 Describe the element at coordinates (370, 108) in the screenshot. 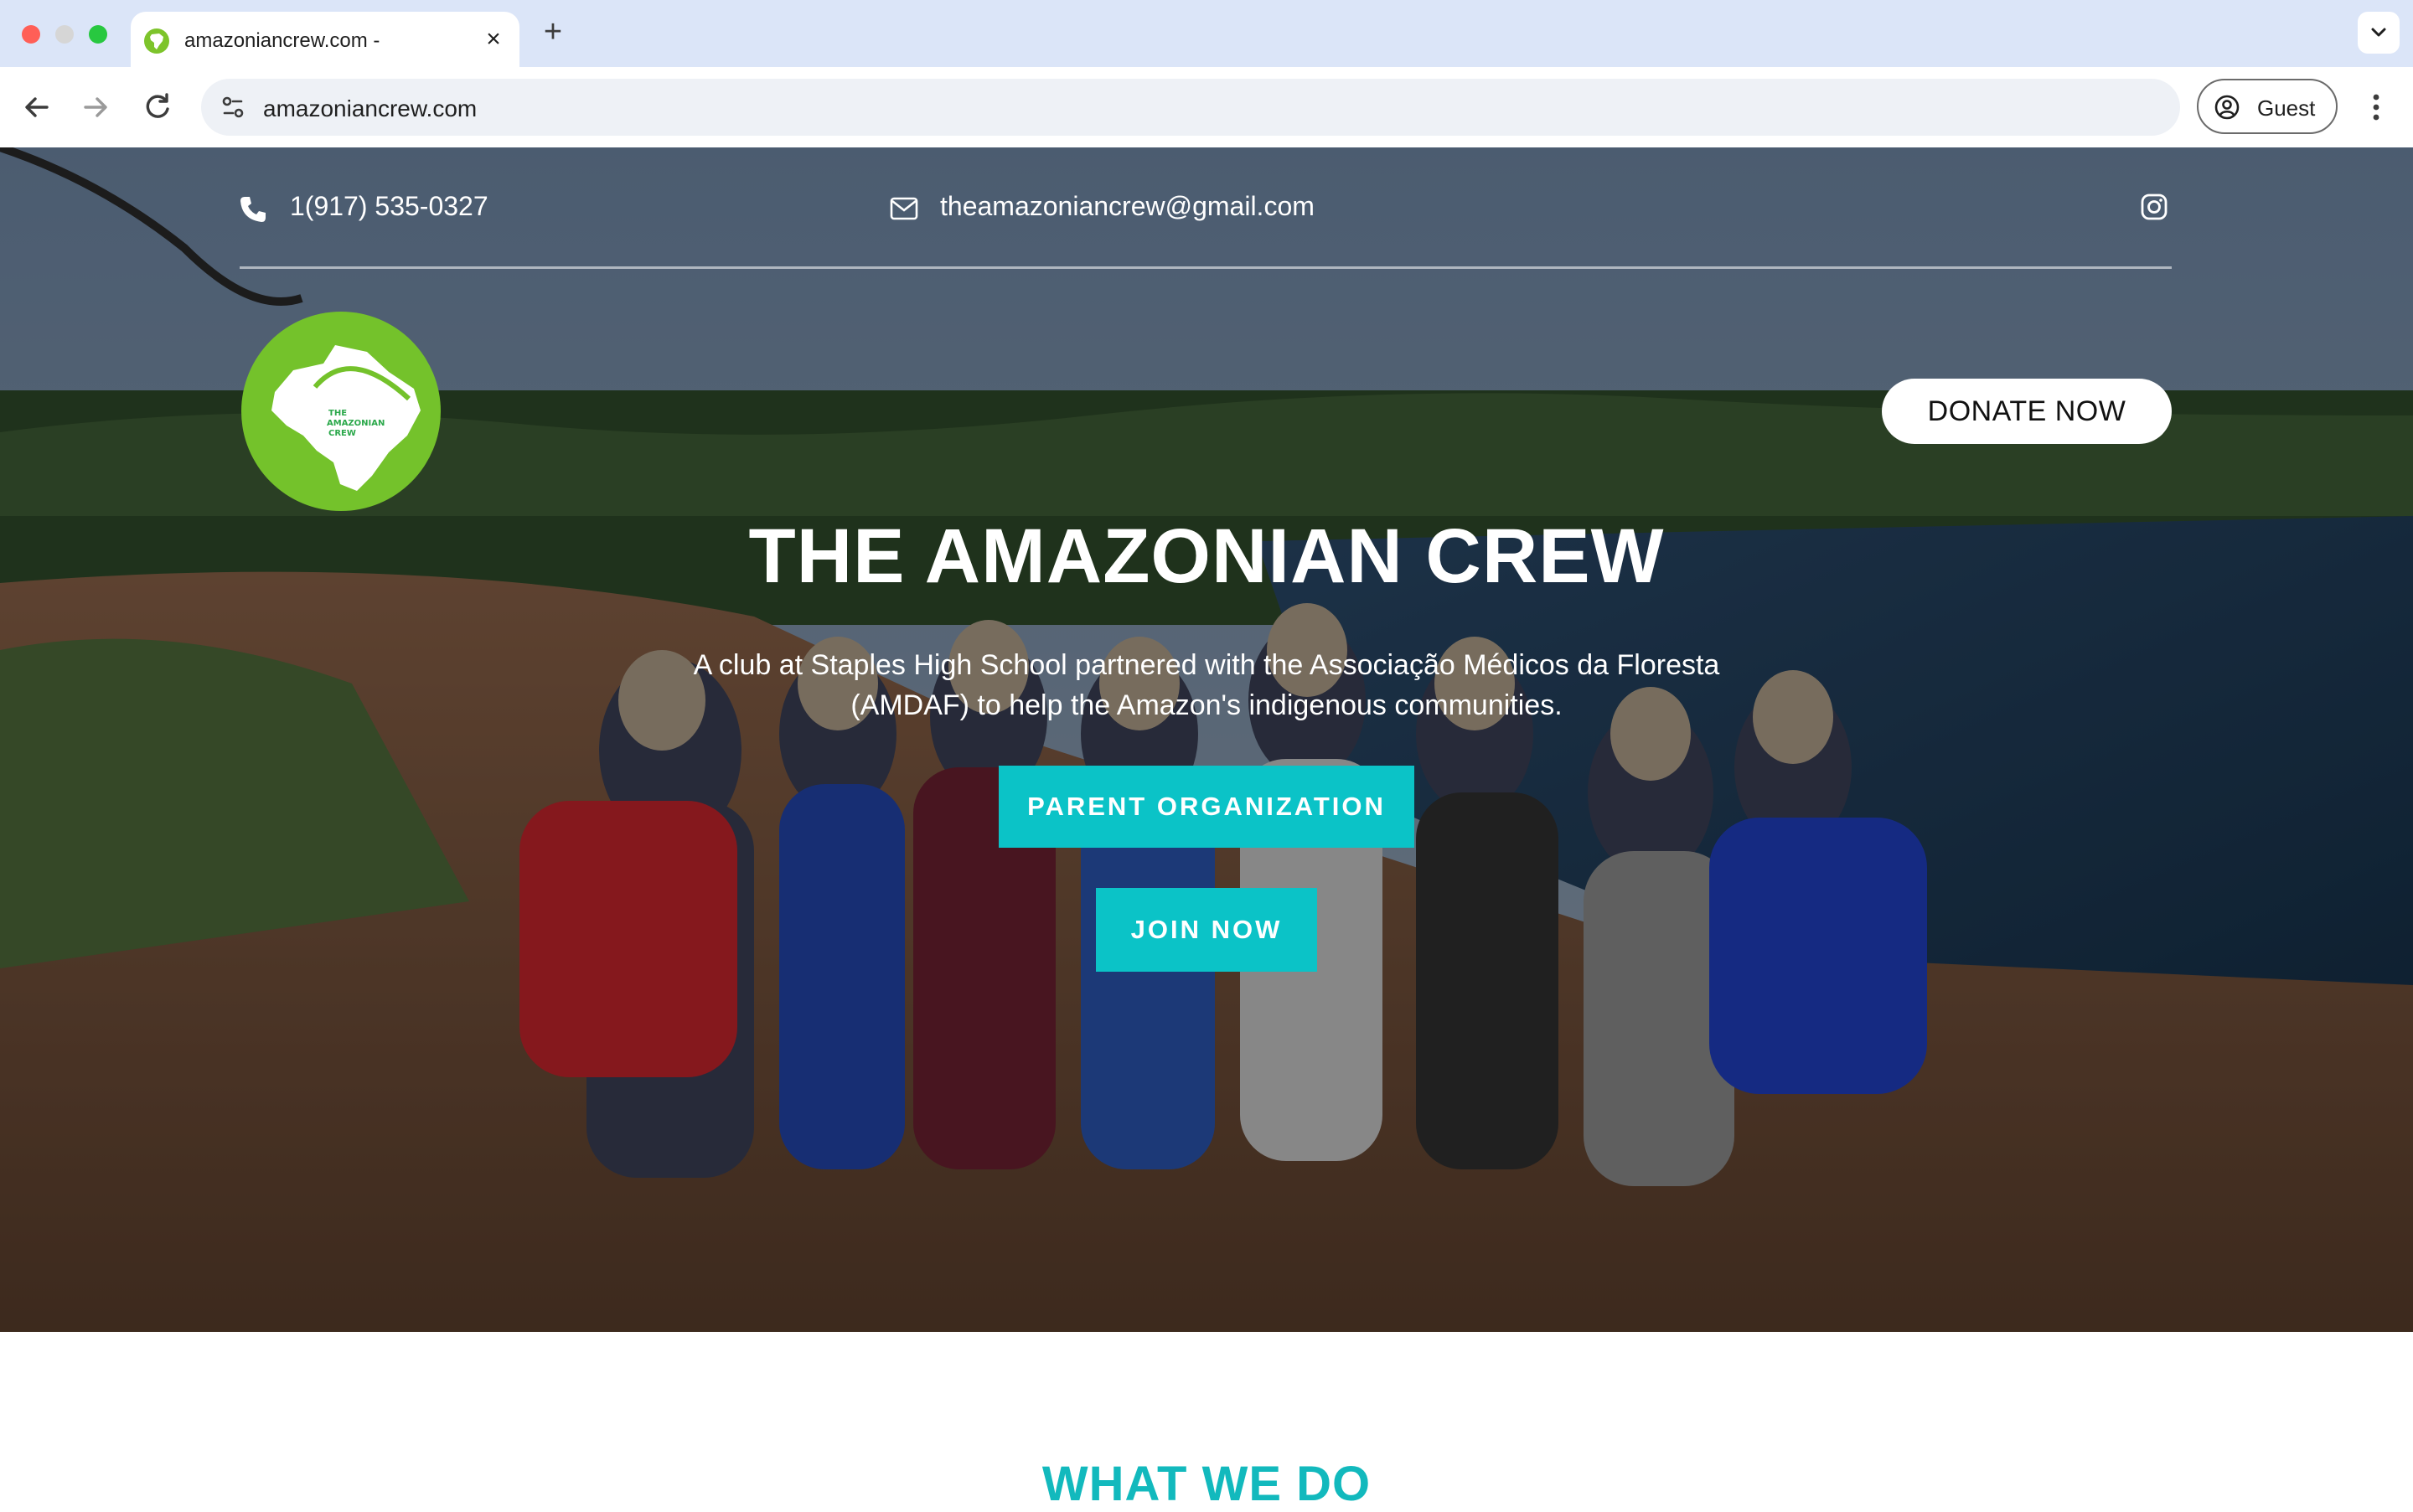

I see `url-text: amazoniancrew.com` at that location.